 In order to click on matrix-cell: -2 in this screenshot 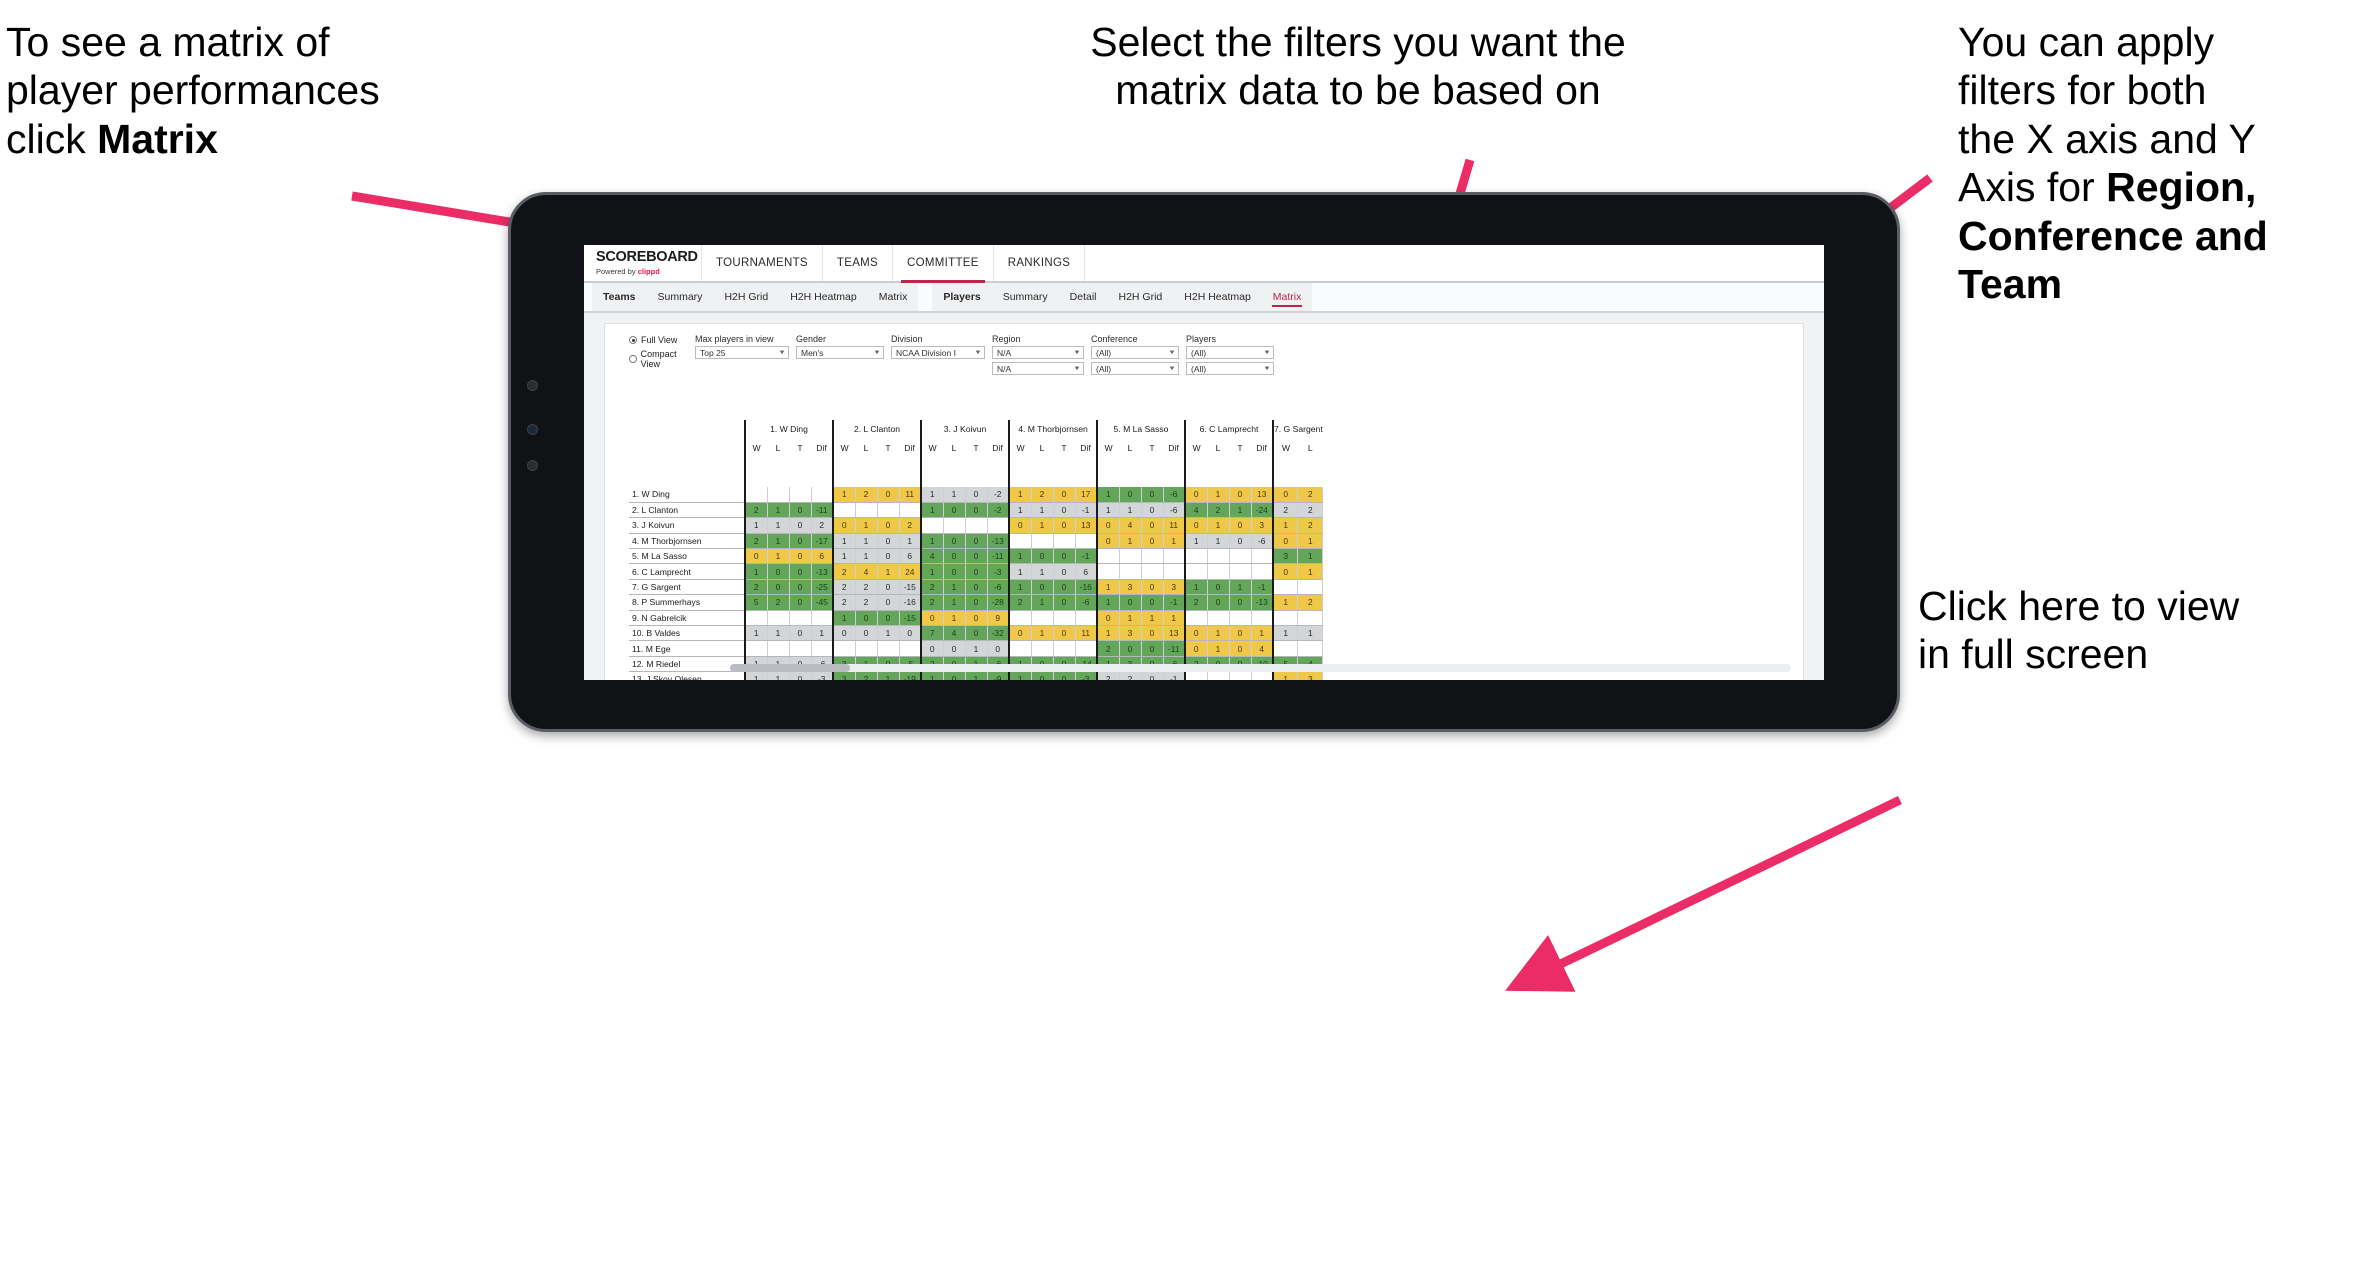, I will do `click(998, 495)`.